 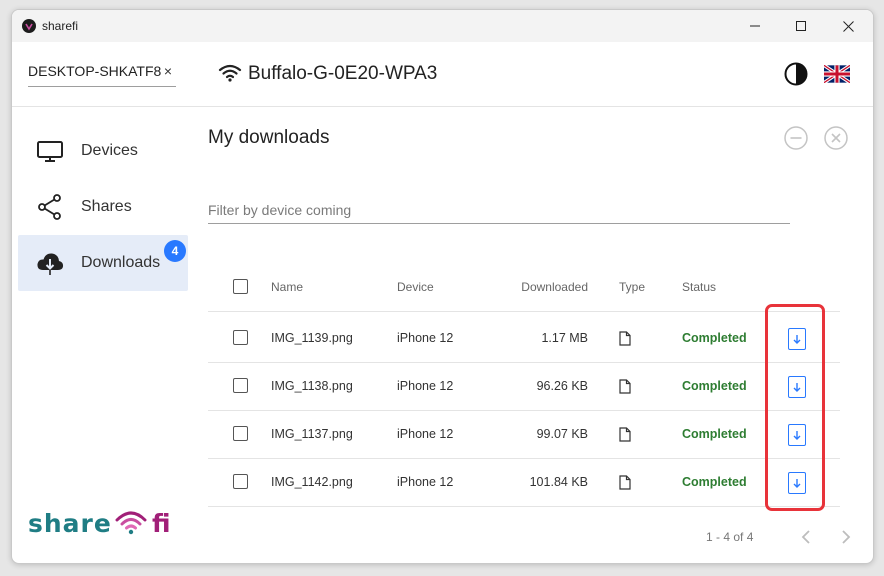 What do you see at coordinates (343, 73) in the screenshot?
I see `network-name: Buffalo-G-0E20-WPA3` at bounding box center [343, 73].